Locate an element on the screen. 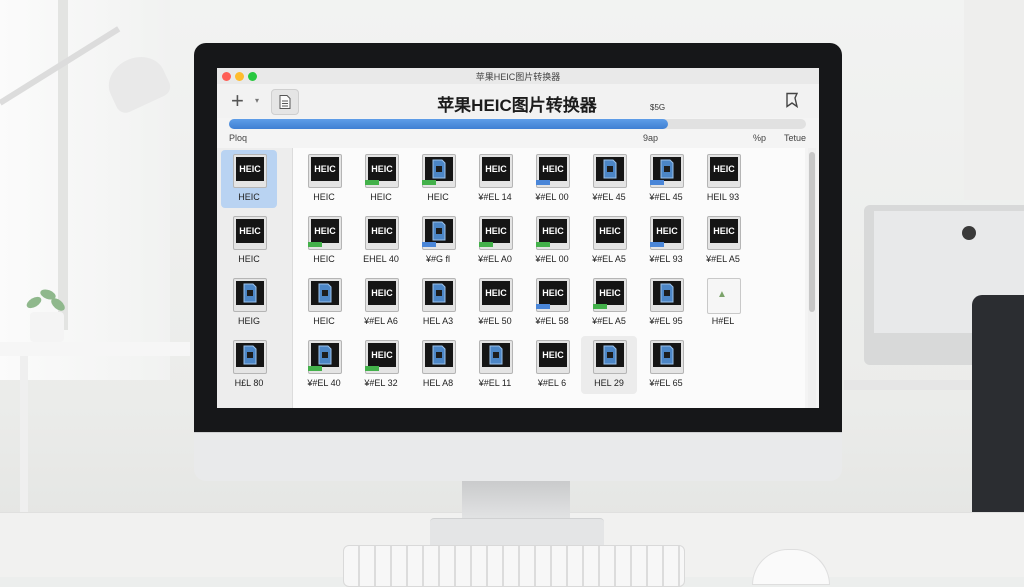 This screenshot has width=1024, height=587. file-name-label: ¥#EL A5 is located at coordinates (609, 259).